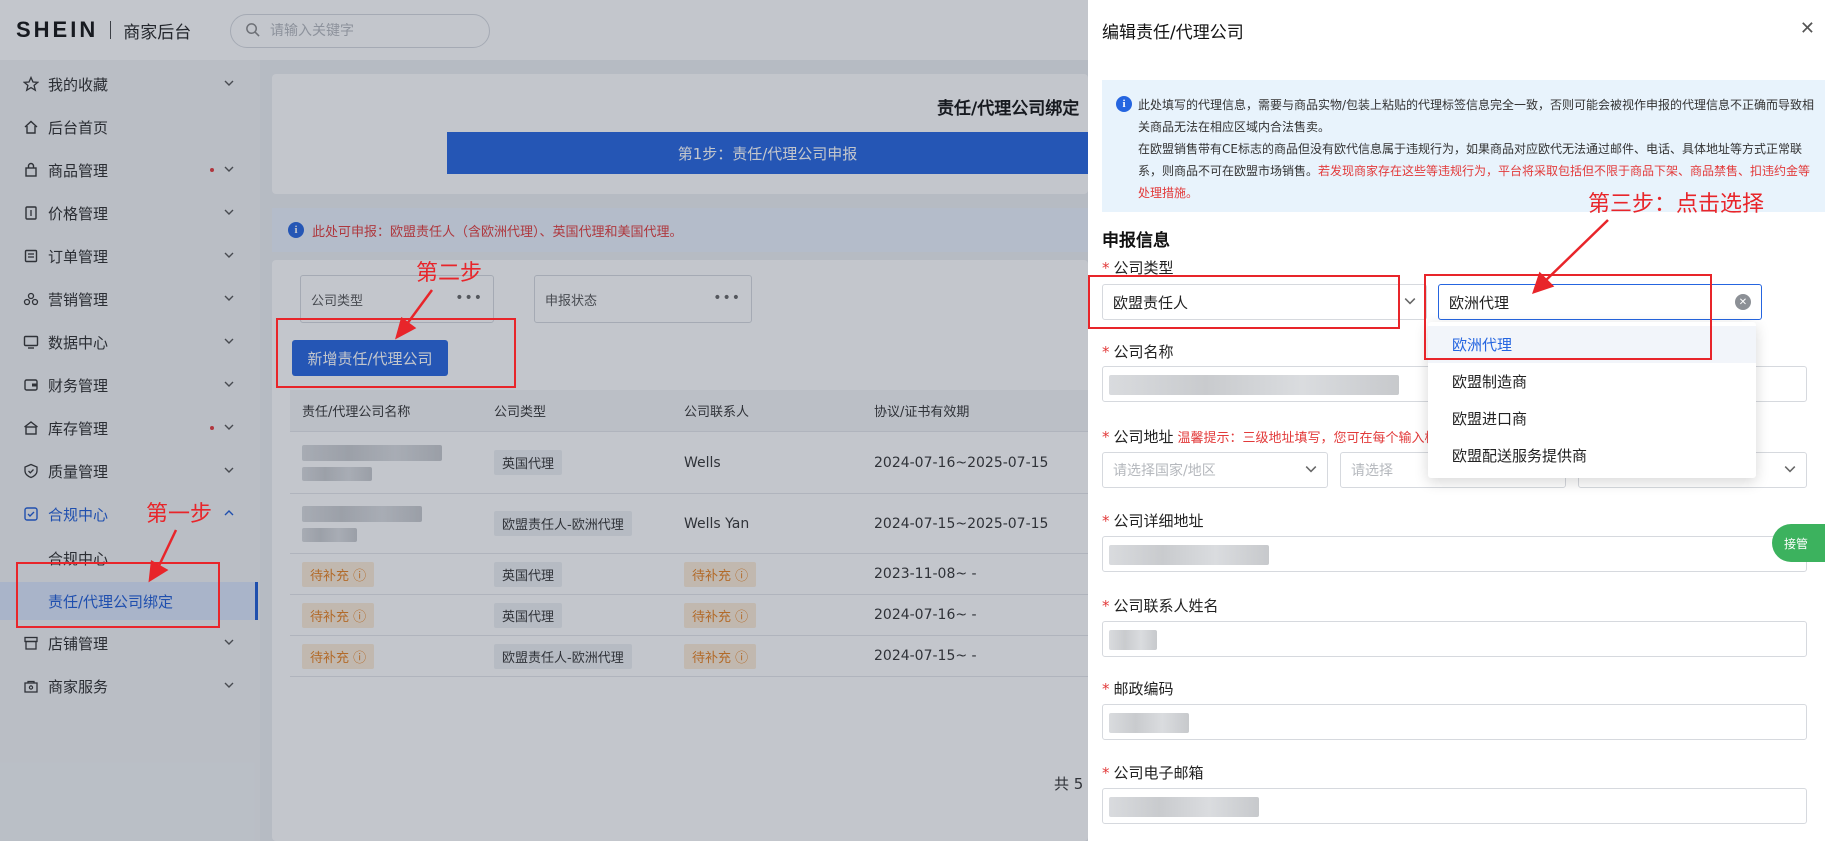 This screenshot has width=1825, height=841. I want to click on drawer-title: 编辑责任/代理公司, so click(1173, 33).